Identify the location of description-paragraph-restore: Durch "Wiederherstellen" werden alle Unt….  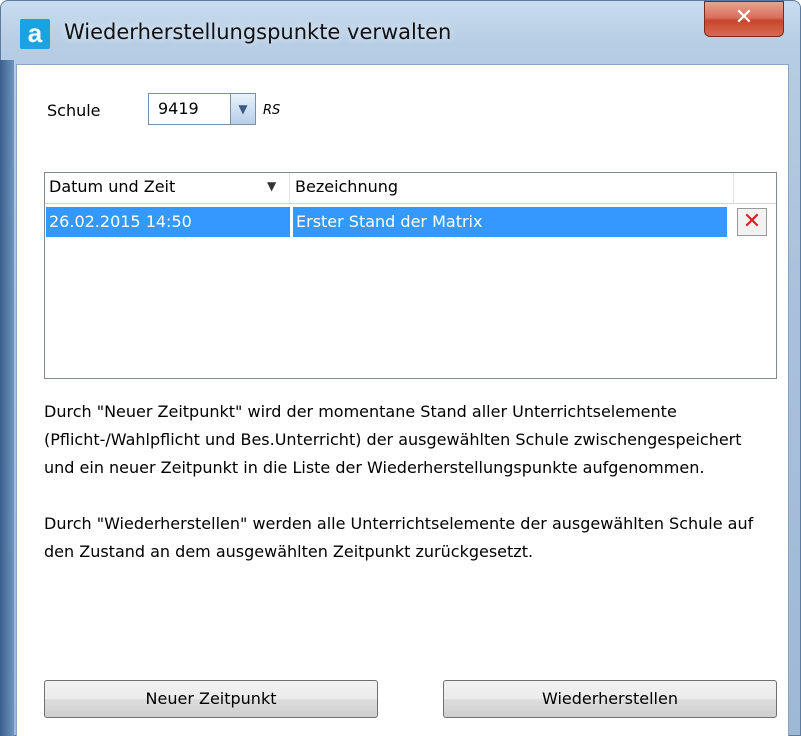
(399, 537).